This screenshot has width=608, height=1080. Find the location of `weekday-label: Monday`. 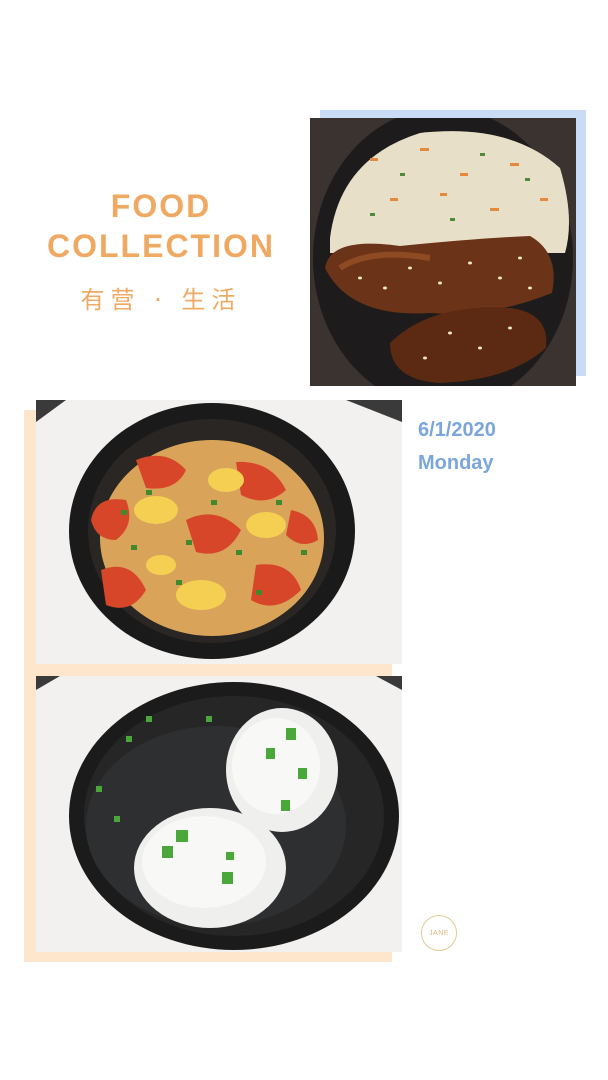

weekday-label: Monday is located at coordinates (456, 463).